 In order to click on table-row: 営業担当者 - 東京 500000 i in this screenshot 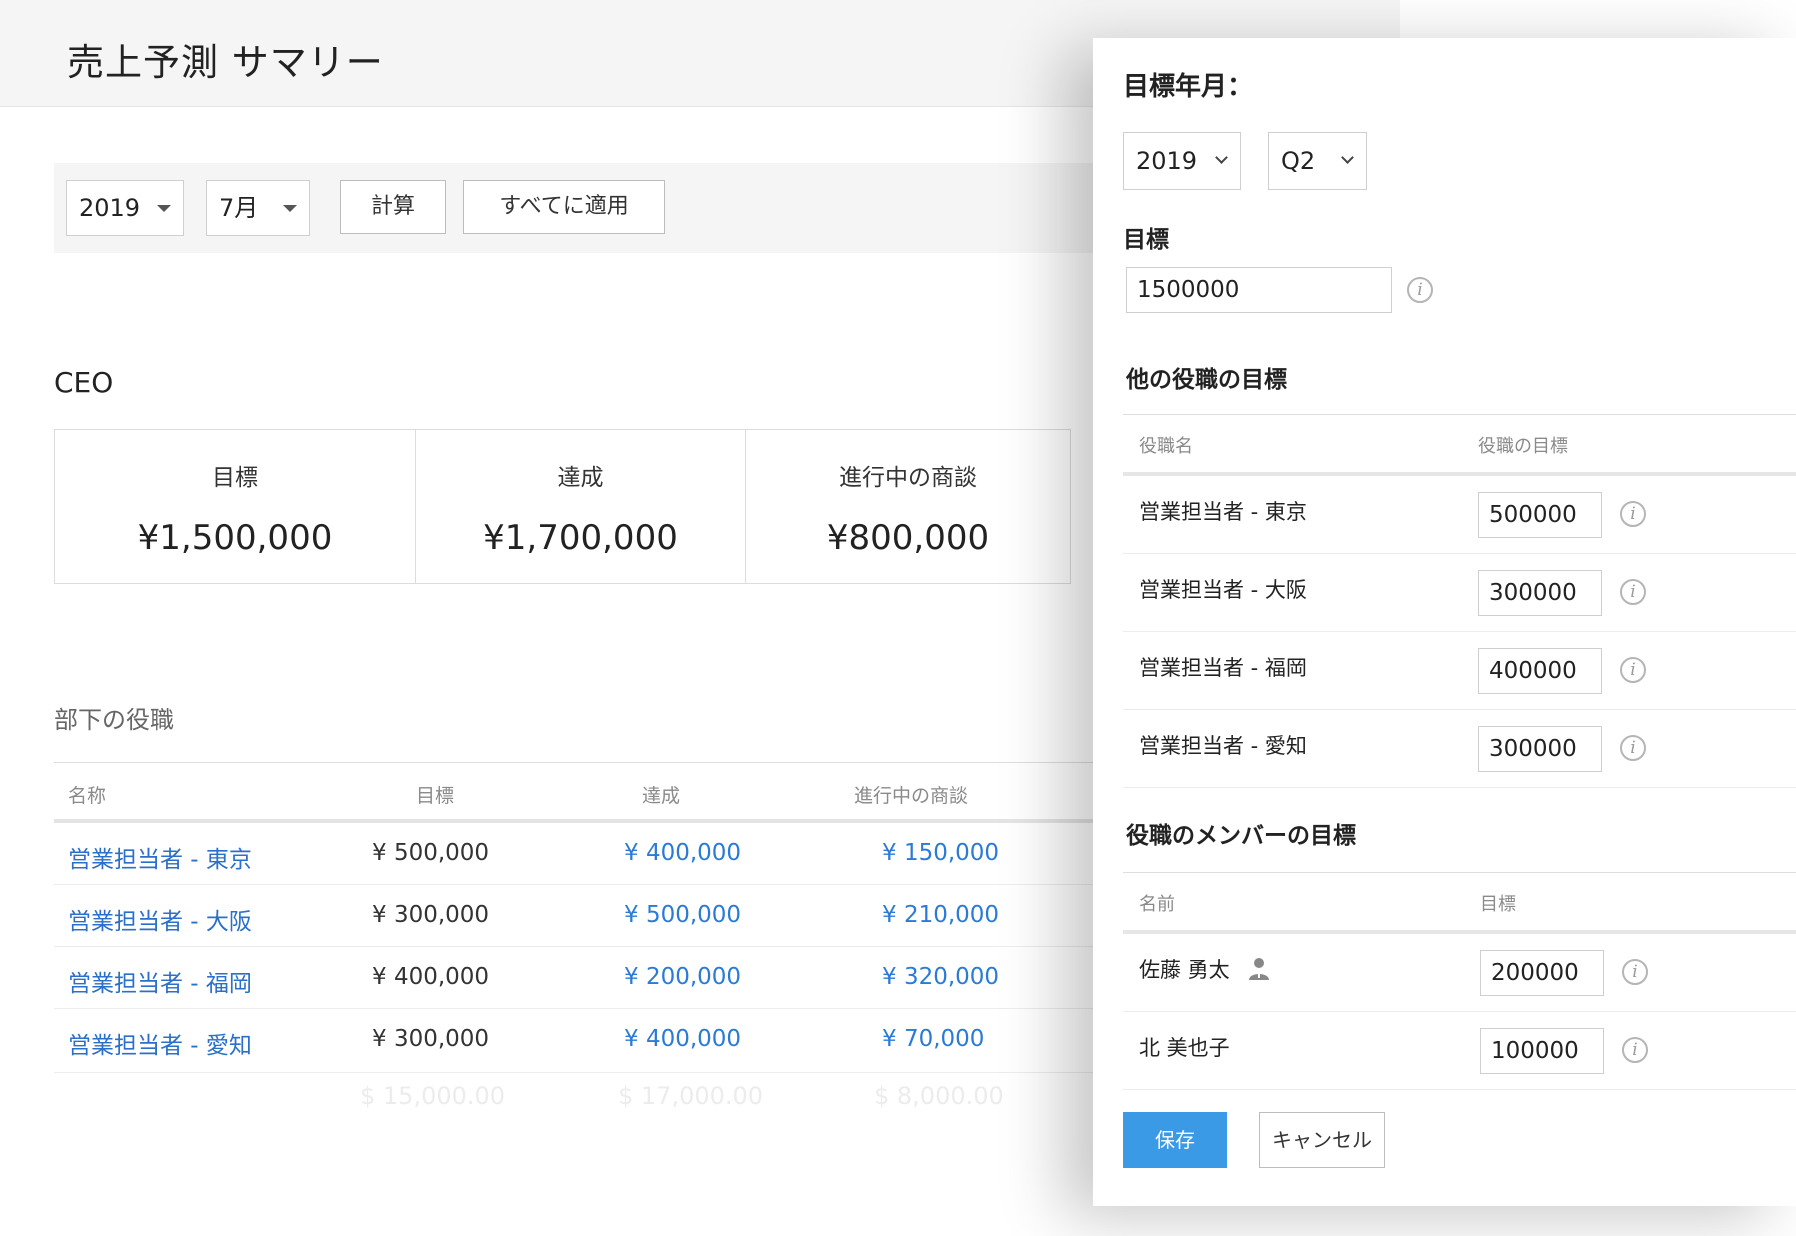, I will do `click(1459, 515)`.